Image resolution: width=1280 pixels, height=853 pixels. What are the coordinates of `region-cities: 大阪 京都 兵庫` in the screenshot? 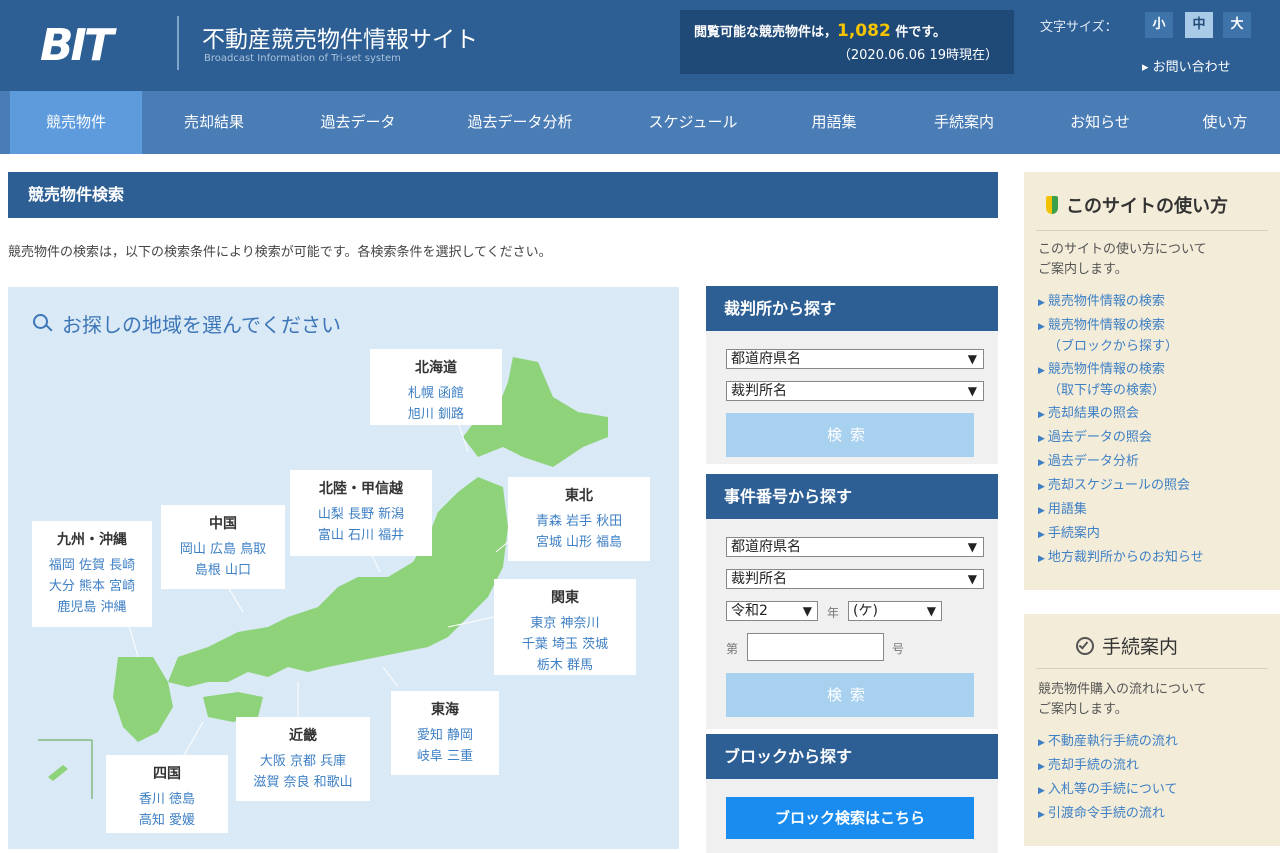 It's located at (303, 761).